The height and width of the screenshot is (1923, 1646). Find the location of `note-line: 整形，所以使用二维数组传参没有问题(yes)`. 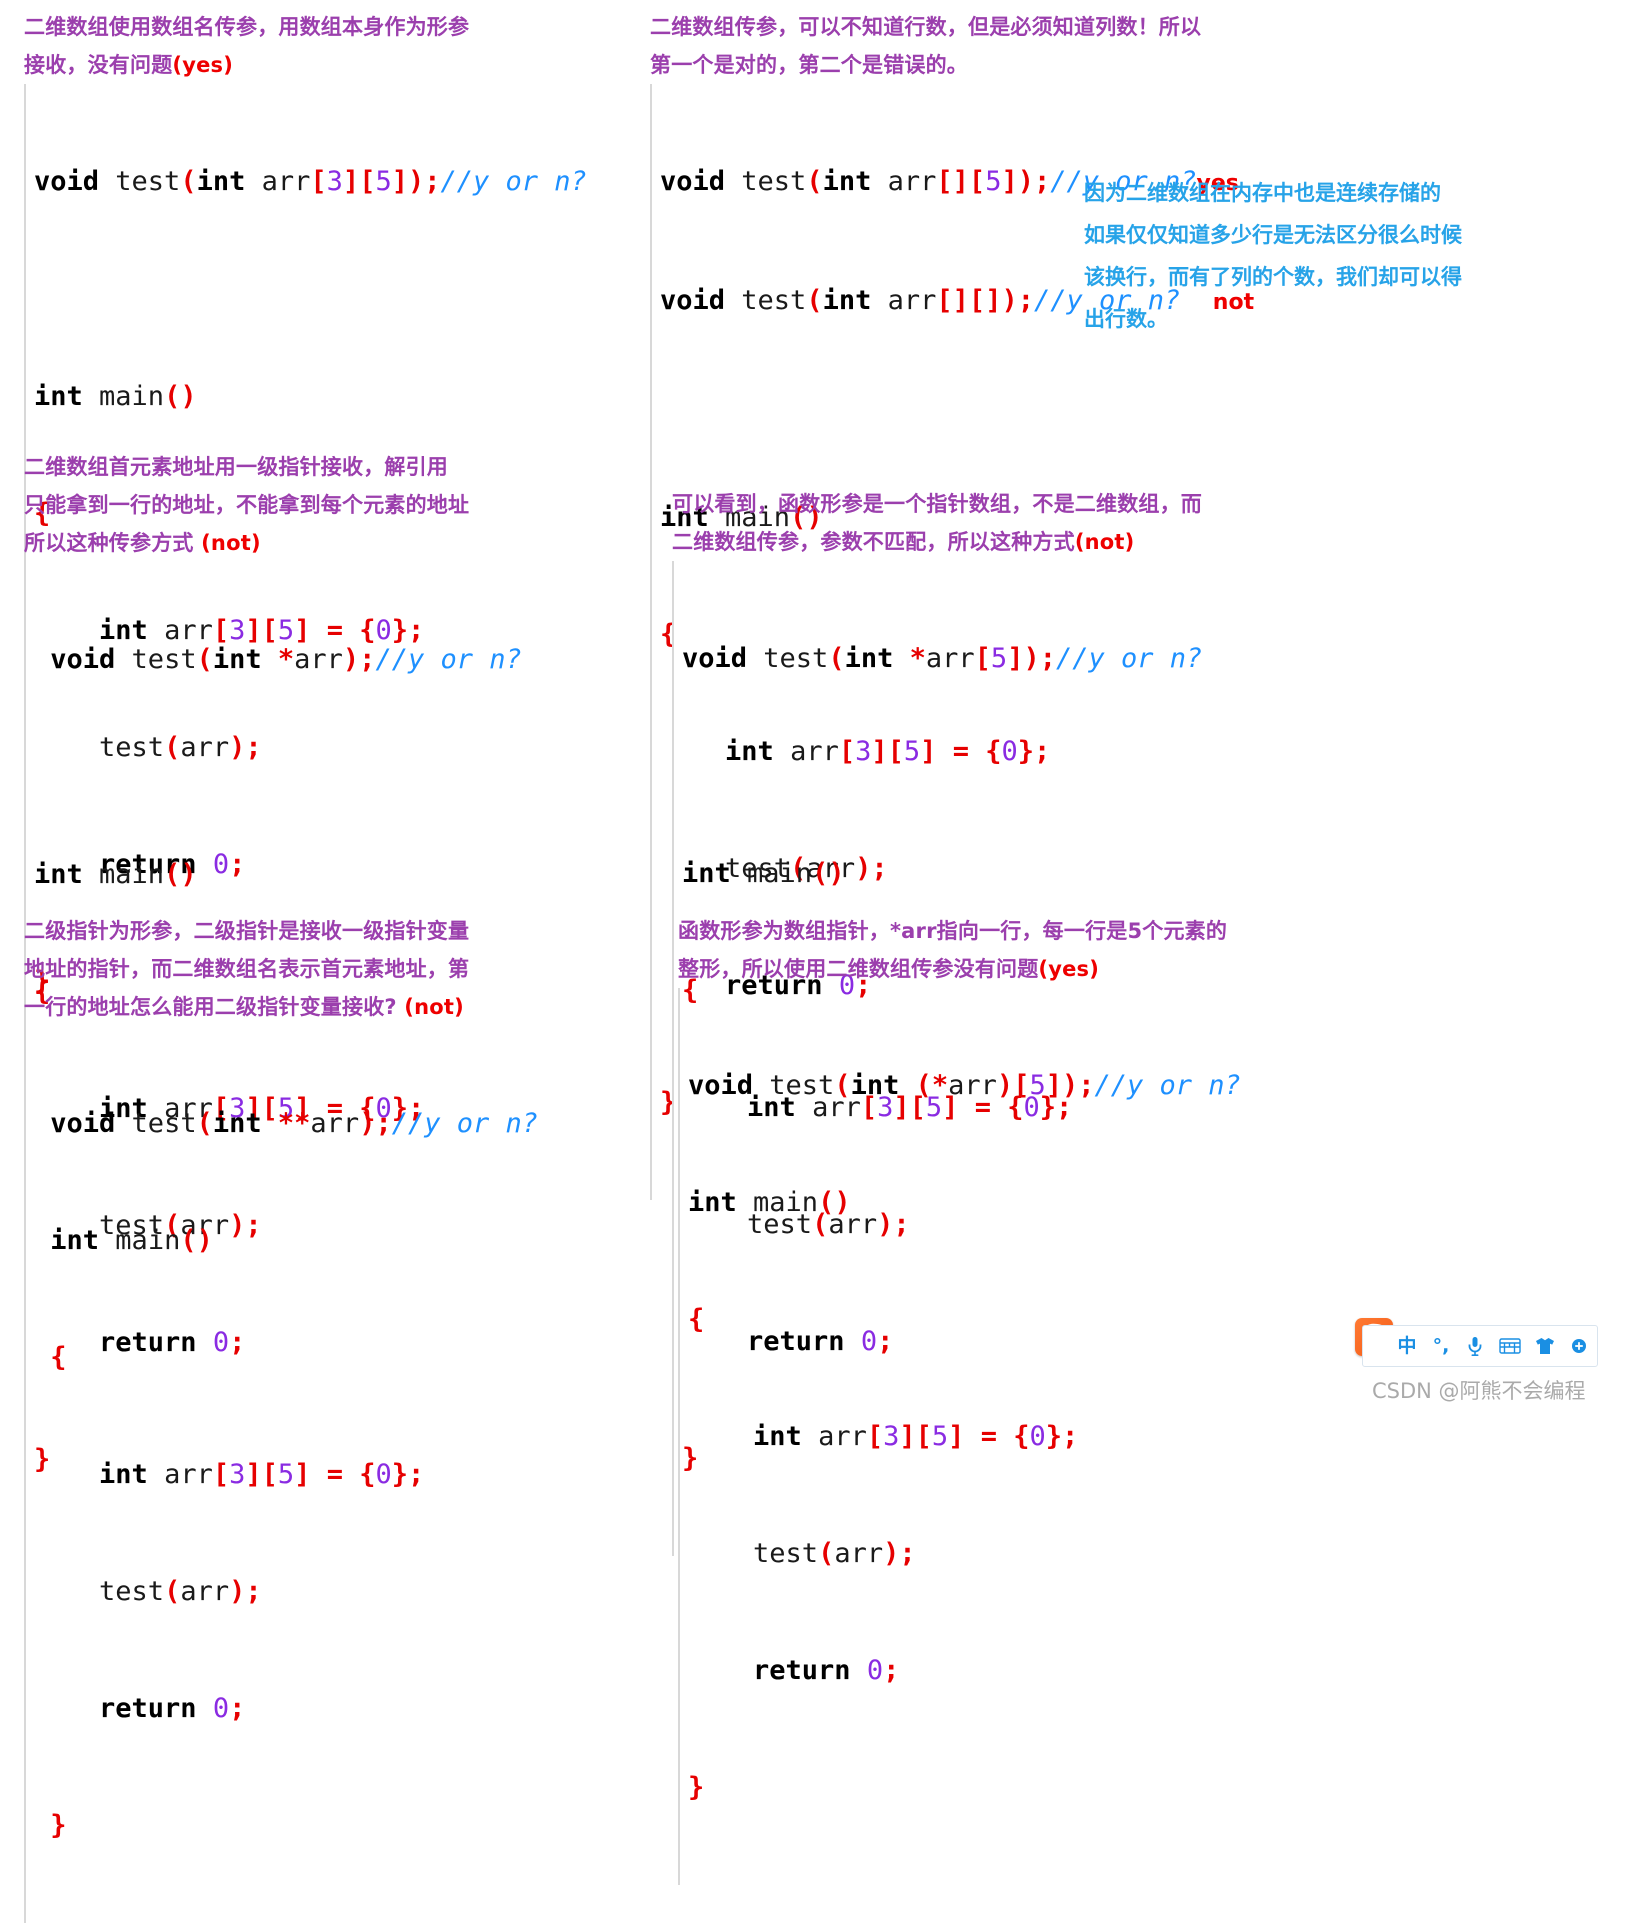

note-line: 整形，所以使用二维数组传参没有问题(yes) is located at coordinates (889, 969).